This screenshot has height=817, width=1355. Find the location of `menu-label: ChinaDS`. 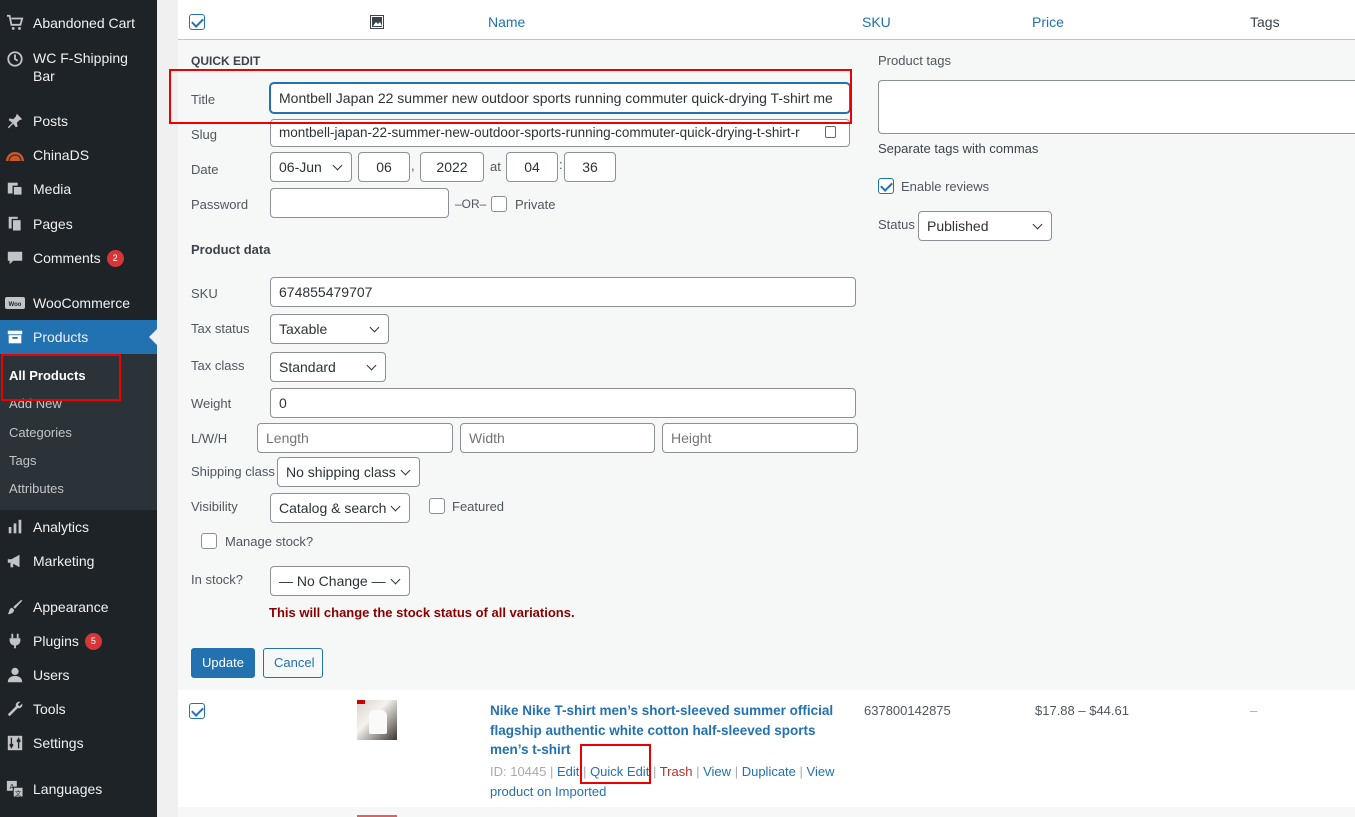

menu-label: ChinaDS is located at coordinates (61, 155).